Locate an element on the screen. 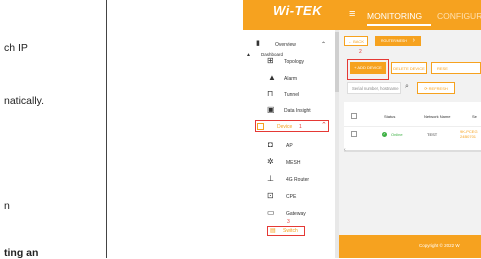  row-network-name: TEST is located at coordinates (432, 134).